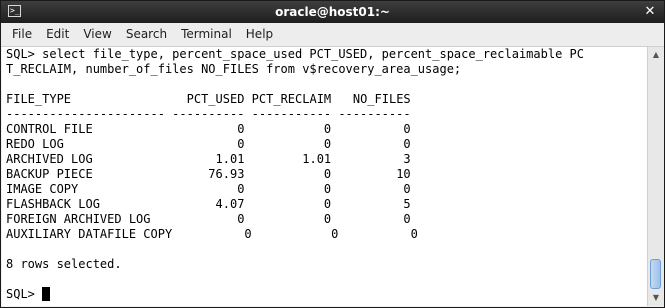 This screenshot has width=665, height=308. What do you see at coordinates (332, 35) in the screenshot?
I see `menu-bar: File Edit View Search Terminal Help` at bounding box center [332, 35].